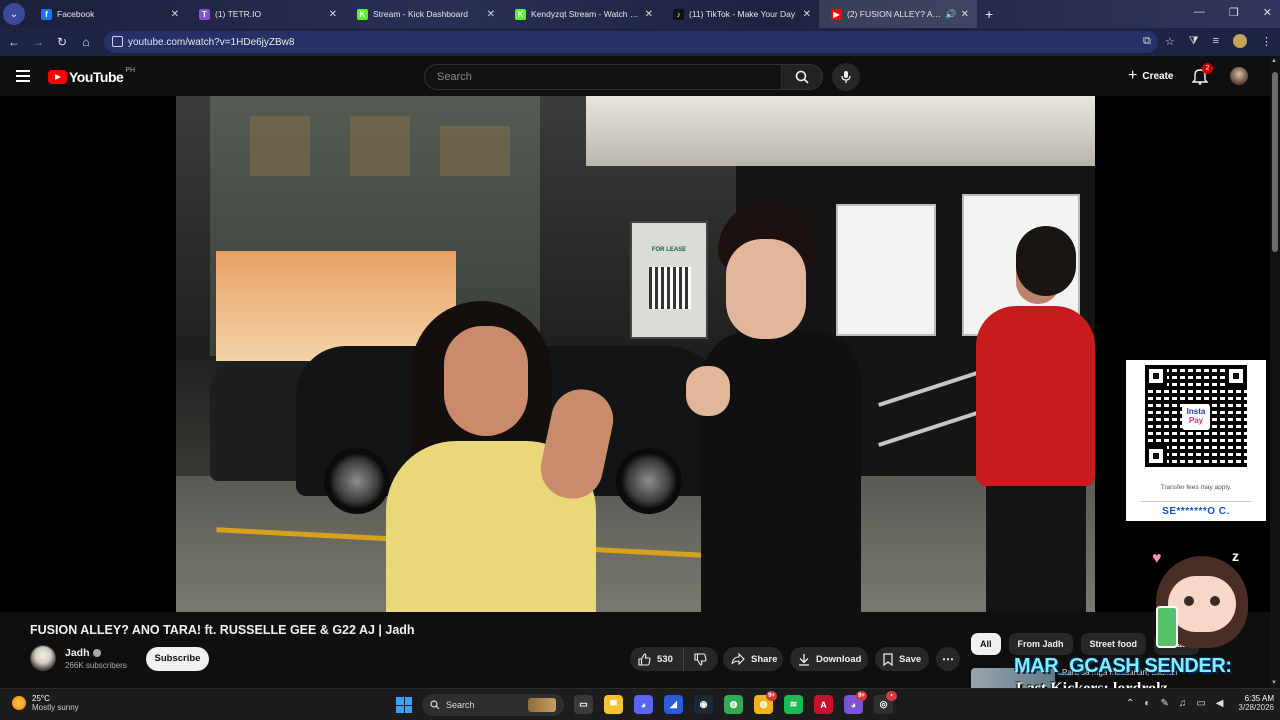  What do you see at coordinates (1164, 703) in the screenshot?
I see `tray-pen-icon: ✎` at bounding box center [1164, 703].